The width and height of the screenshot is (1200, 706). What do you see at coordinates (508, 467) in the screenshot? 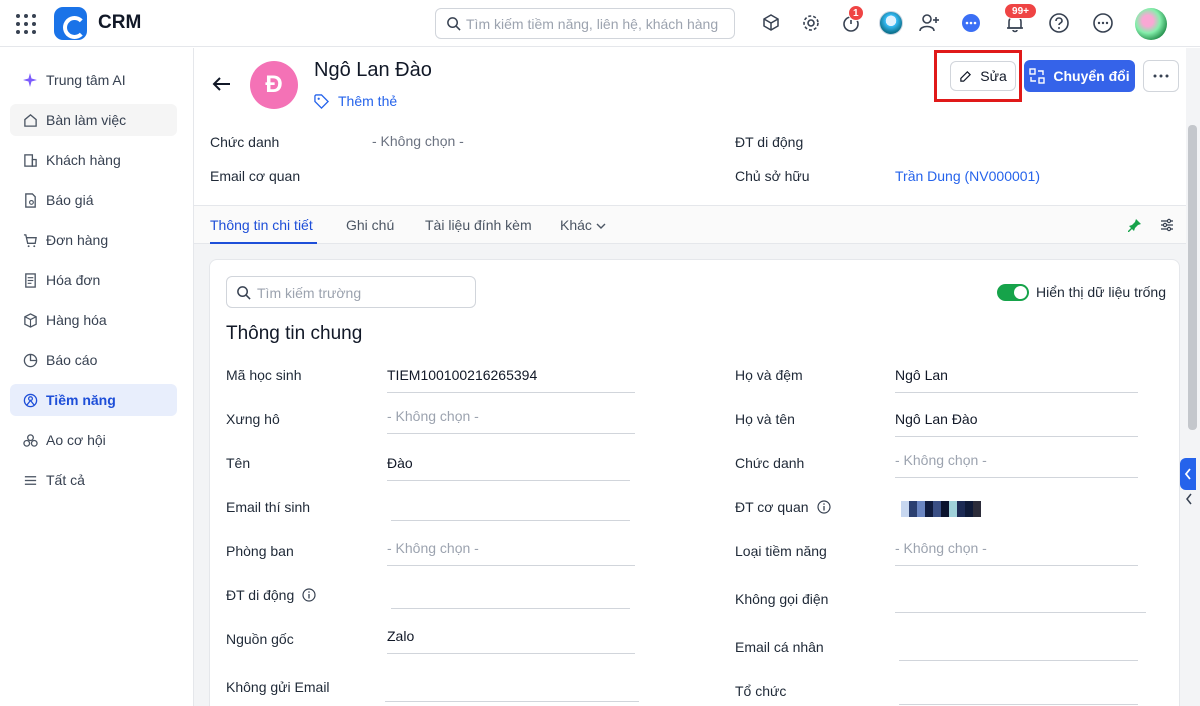
I see `field-value: Đào` at bounding box center [508, 467].